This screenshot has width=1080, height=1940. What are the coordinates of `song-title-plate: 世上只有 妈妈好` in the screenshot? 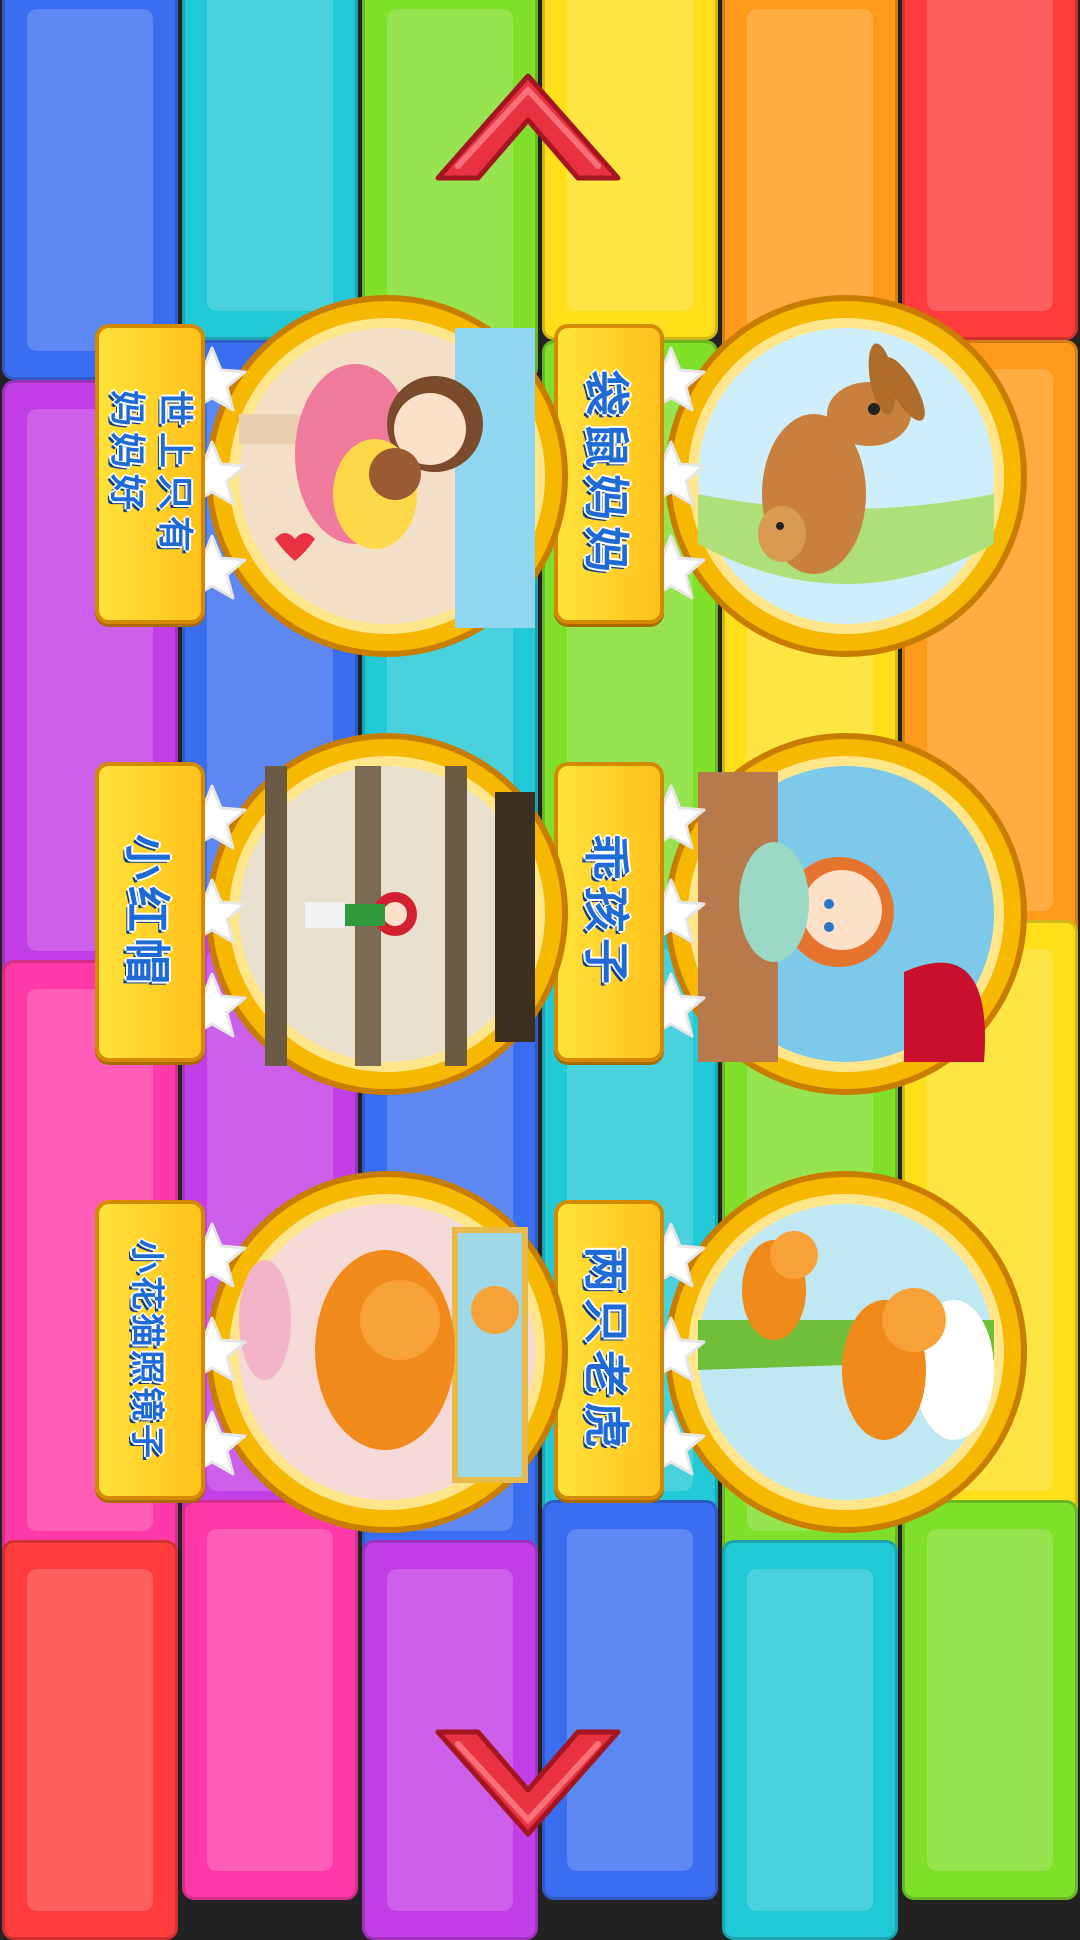 It's located at (150, 474).